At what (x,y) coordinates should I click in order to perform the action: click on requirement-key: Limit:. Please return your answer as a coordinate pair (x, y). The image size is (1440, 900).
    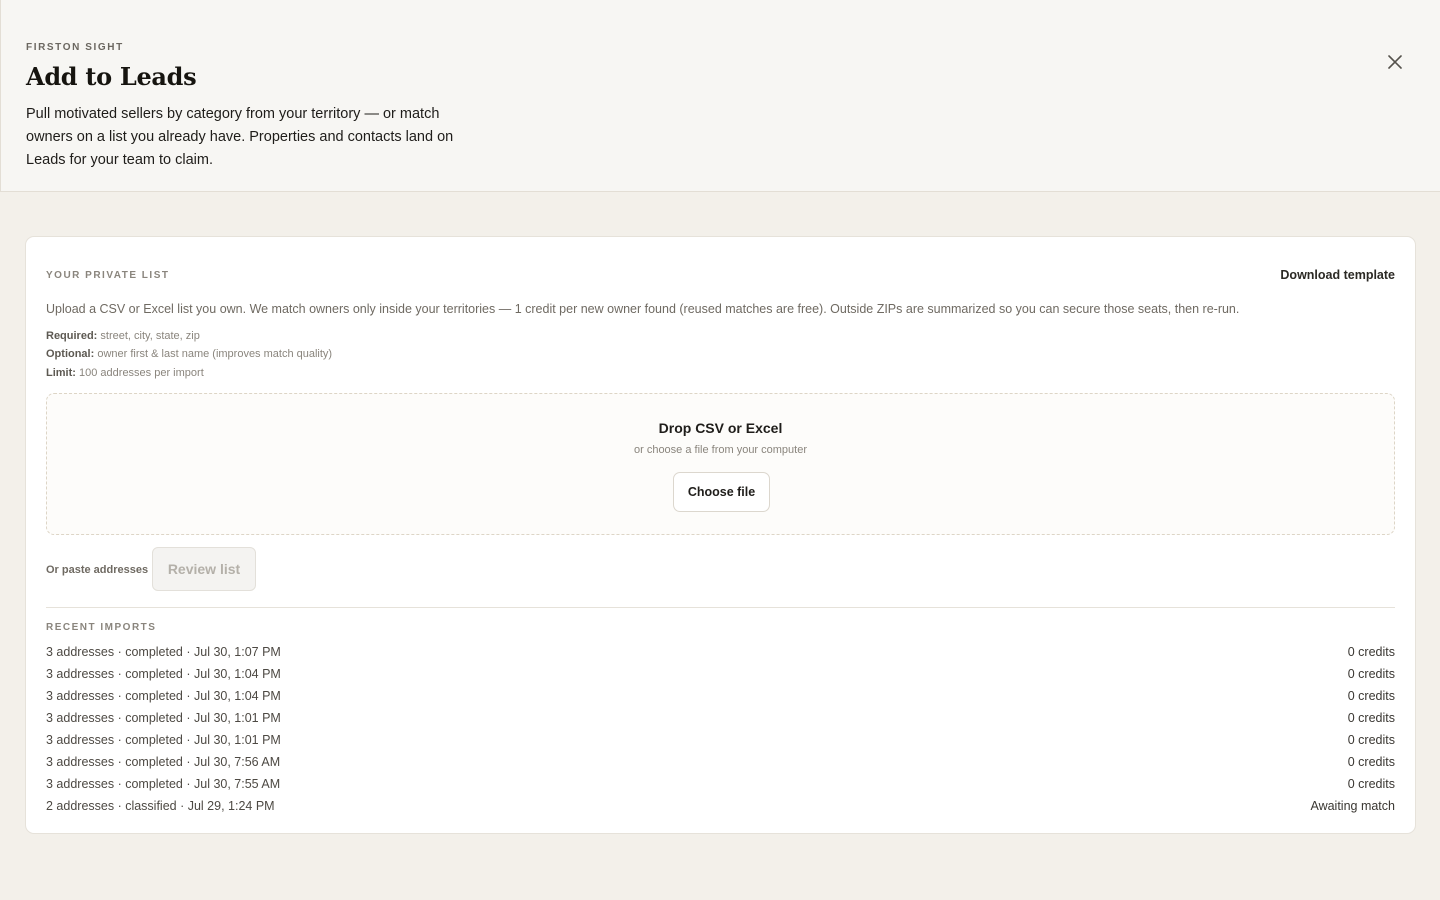
    Looking at the image, I should click on (61, 373).